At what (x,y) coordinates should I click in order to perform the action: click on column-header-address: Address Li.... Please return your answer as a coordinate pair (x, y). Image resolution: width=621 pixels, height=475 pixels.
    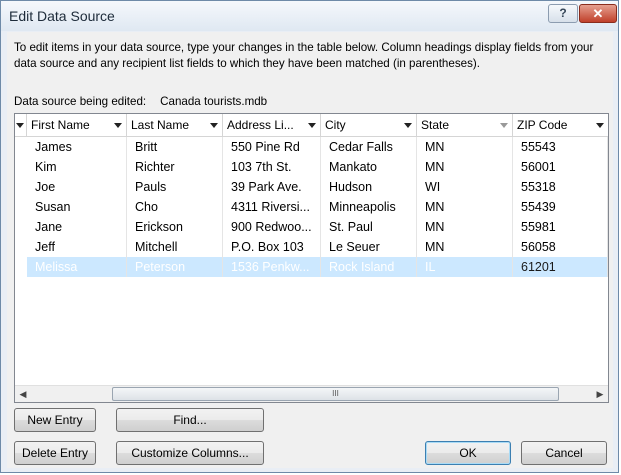
    Looking at the image, I should click on (272, 125).